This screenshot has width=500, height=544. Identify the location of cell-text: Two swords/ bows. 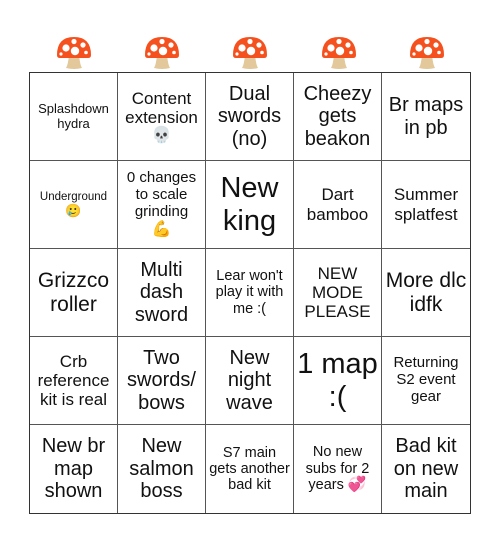
(161, 380).